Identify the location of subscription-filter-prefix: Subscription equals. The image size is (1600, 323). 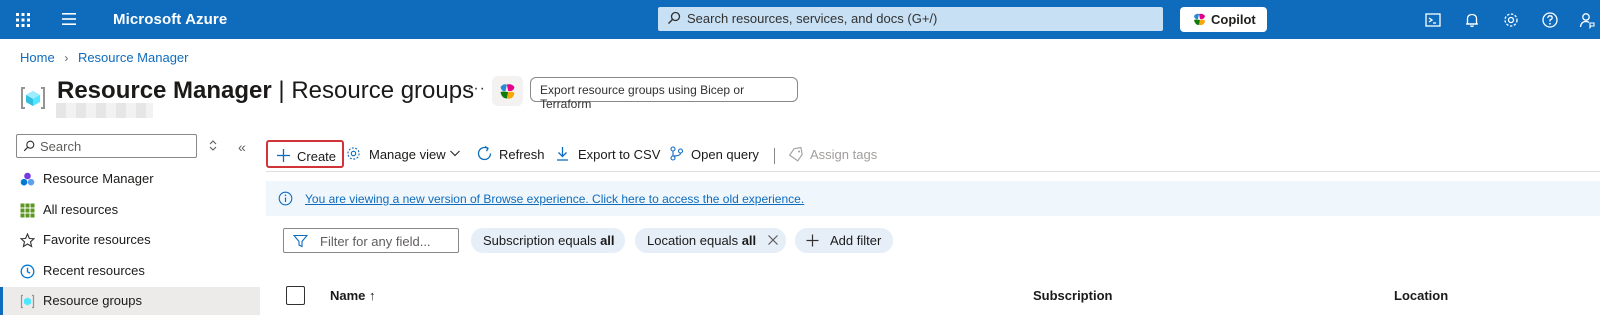
(542, 240).